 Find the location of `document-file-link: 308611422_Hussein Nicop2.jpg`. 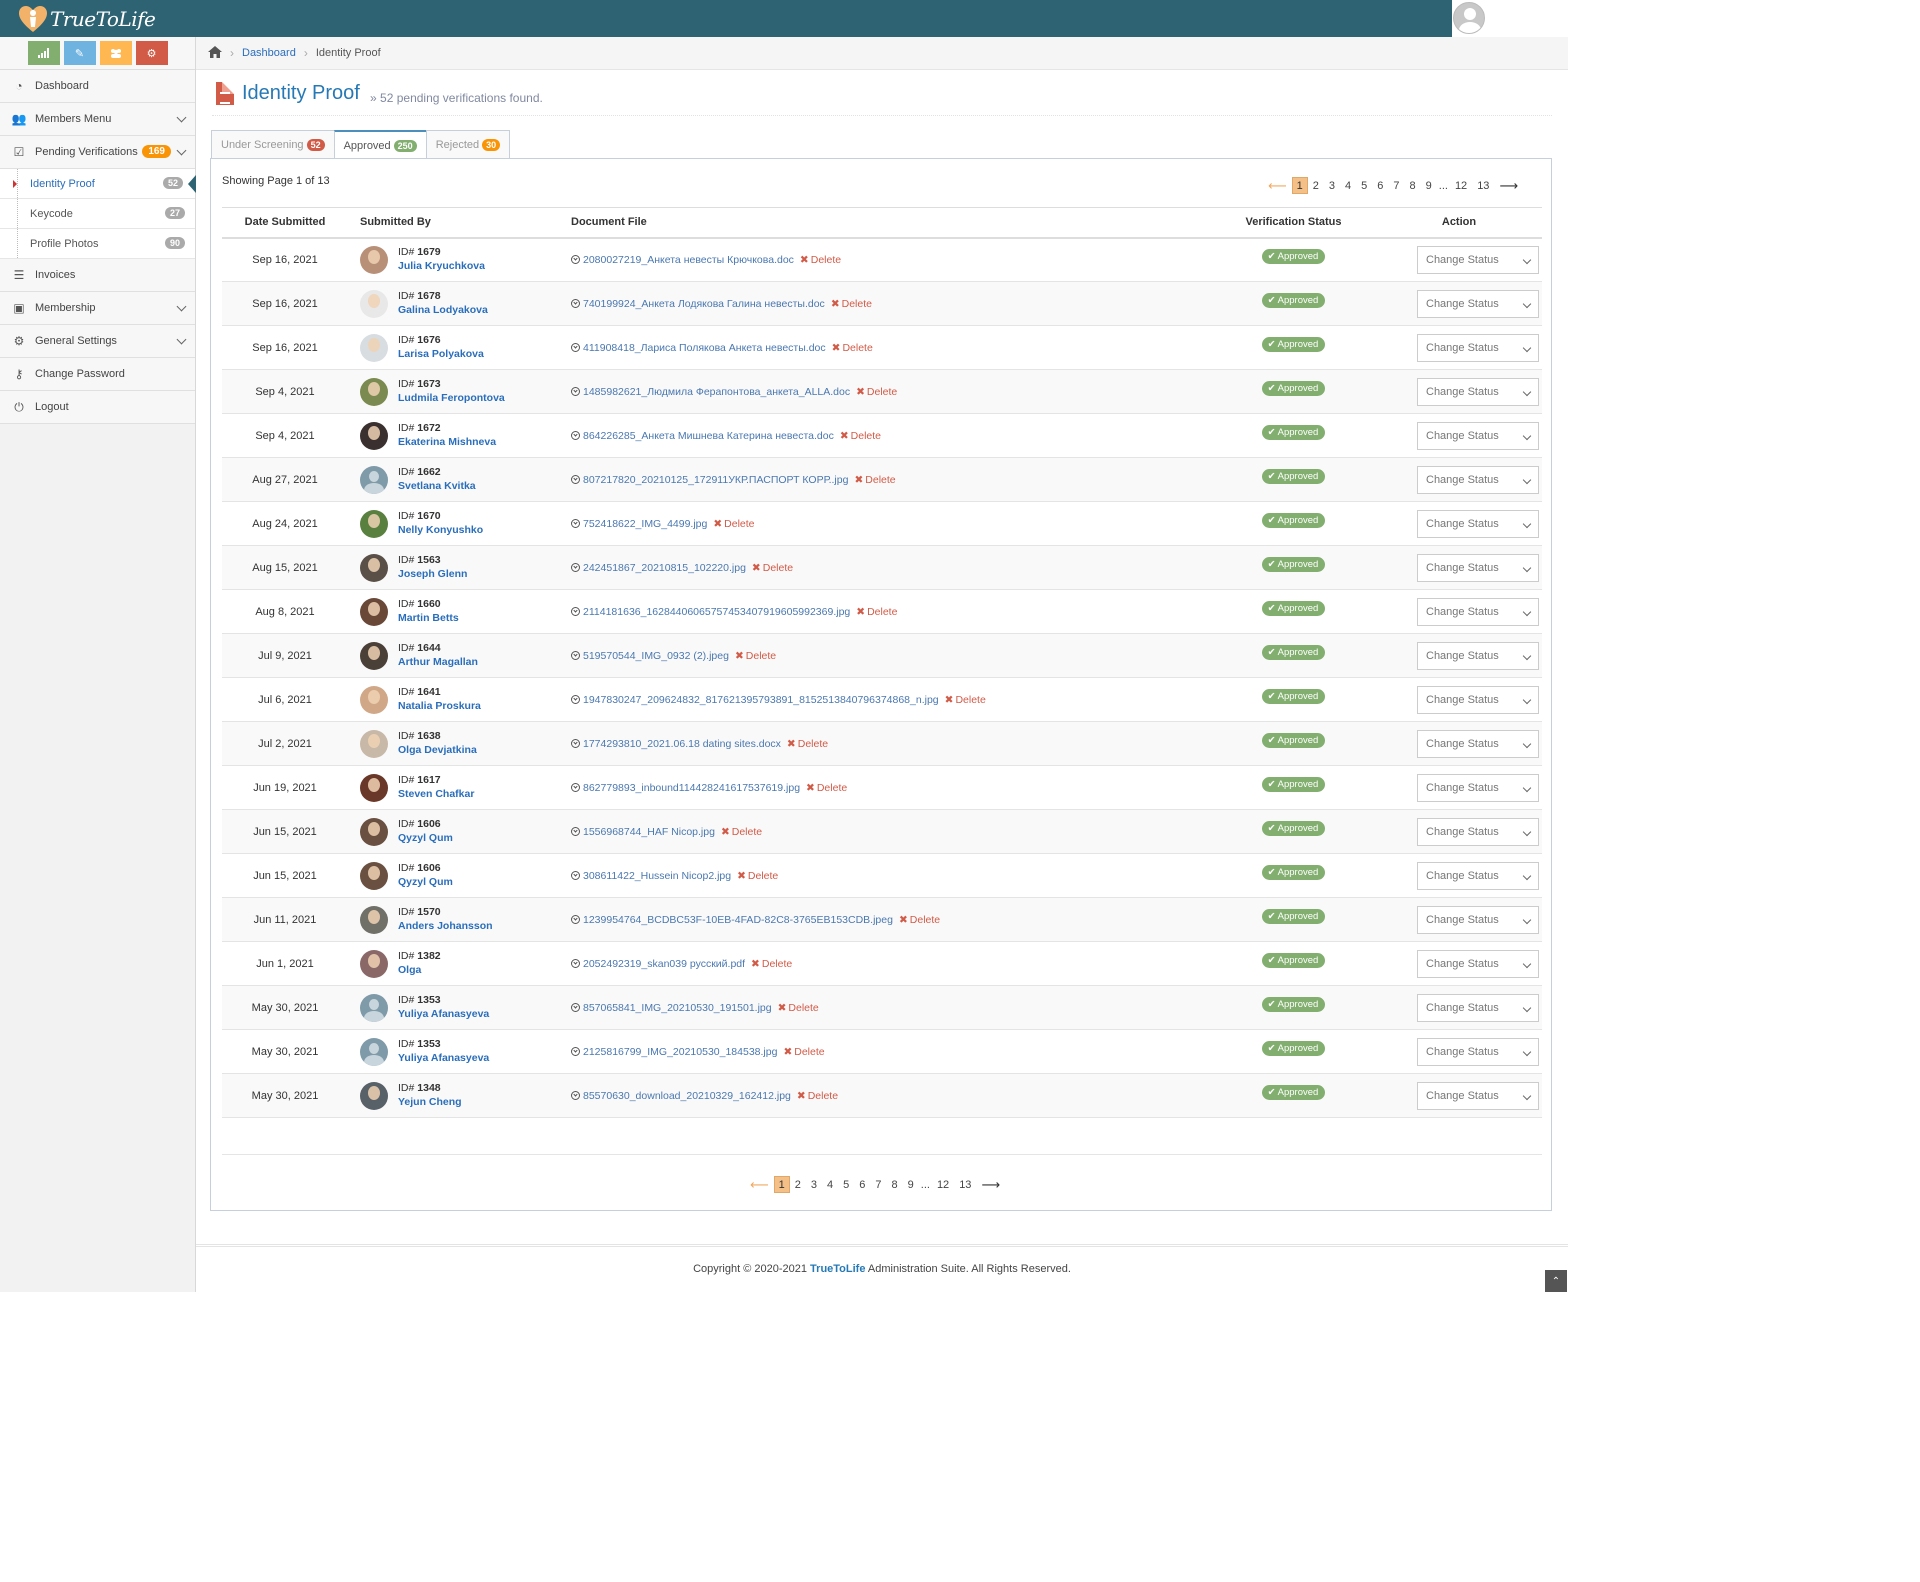

document-file-link: 308611422_Hussein Nicop2.jpg is located at coordinates (657, 876).